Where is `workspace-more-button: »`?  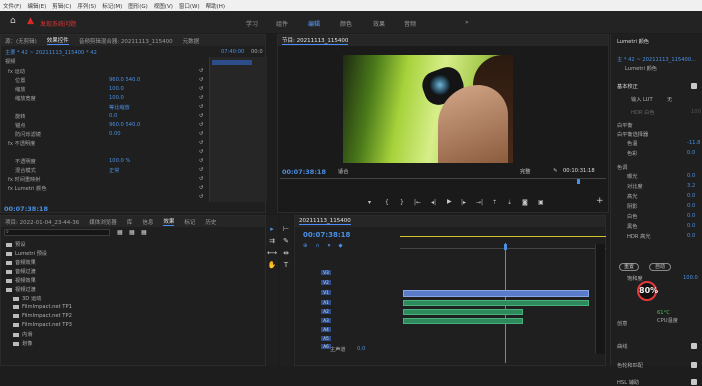
workspace-more-button: » is located at coordinates (467, 22).